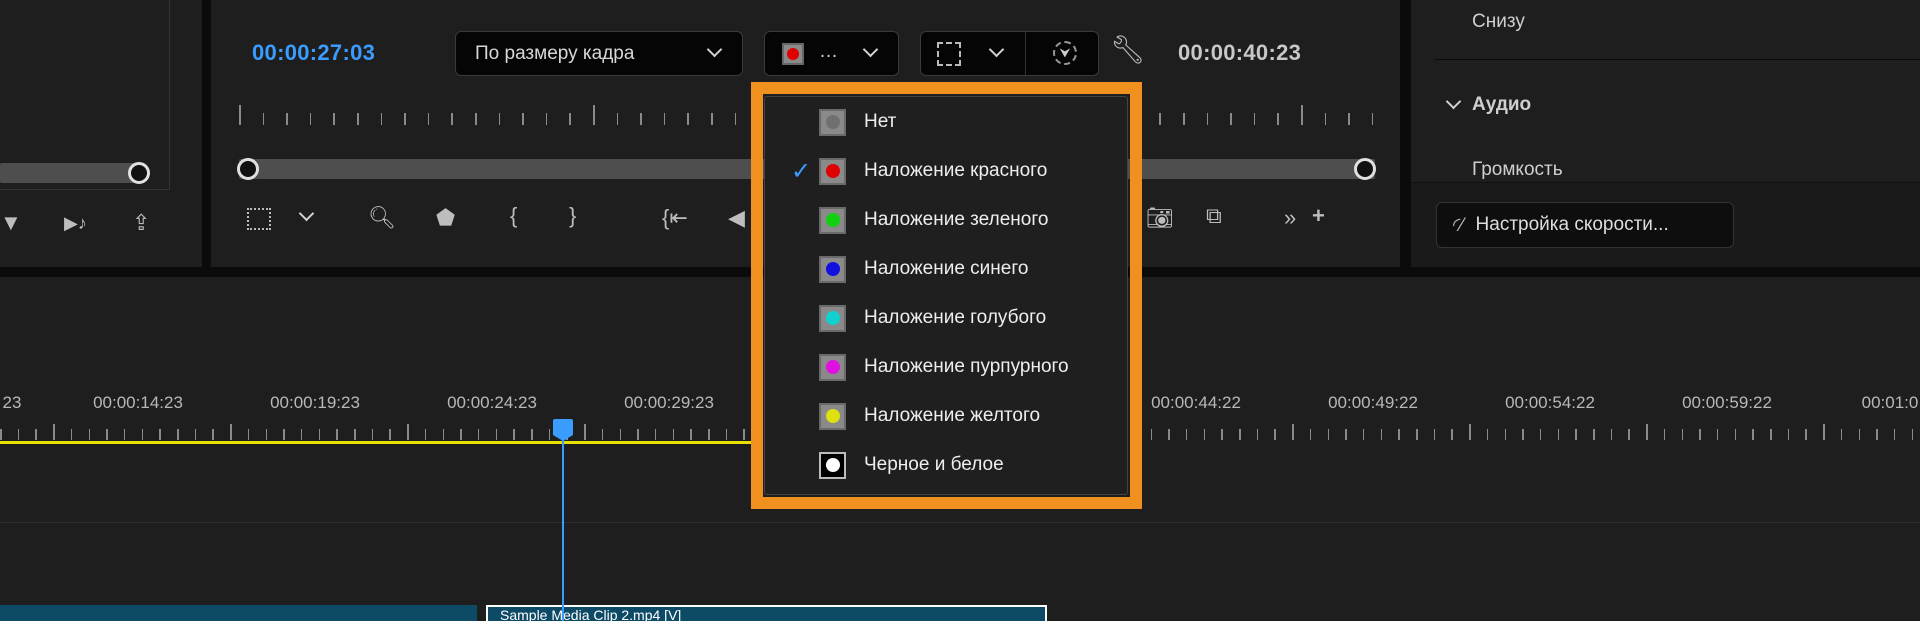 This screenshot has width=1920, height=621. What do you see at coordinates (138, 402) in the screenshot?
I see `timeline-ruler-label: 00:00:14:23` at bounding box center [138, 402].